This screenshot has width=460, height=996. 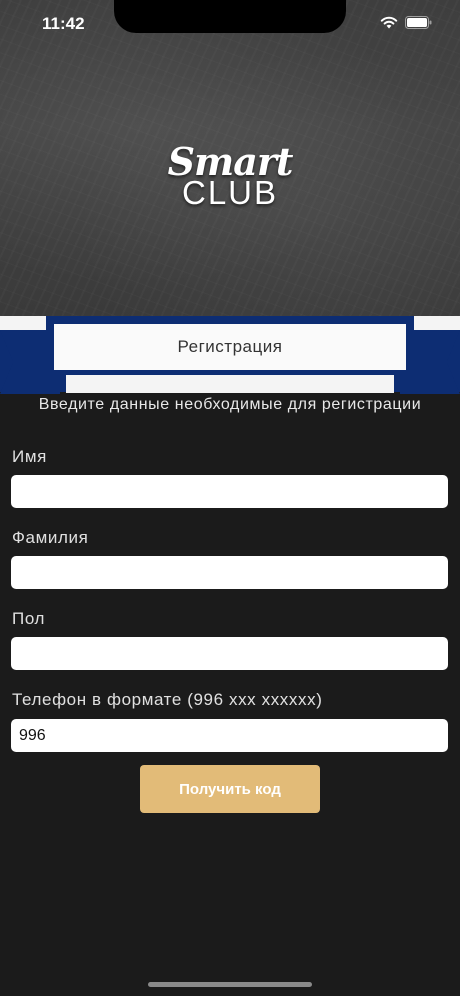 What do you see at coordinates (50, 537) in the screenshot?
I see `last-name-label: Фамилия` at bounding box center [50, 537].